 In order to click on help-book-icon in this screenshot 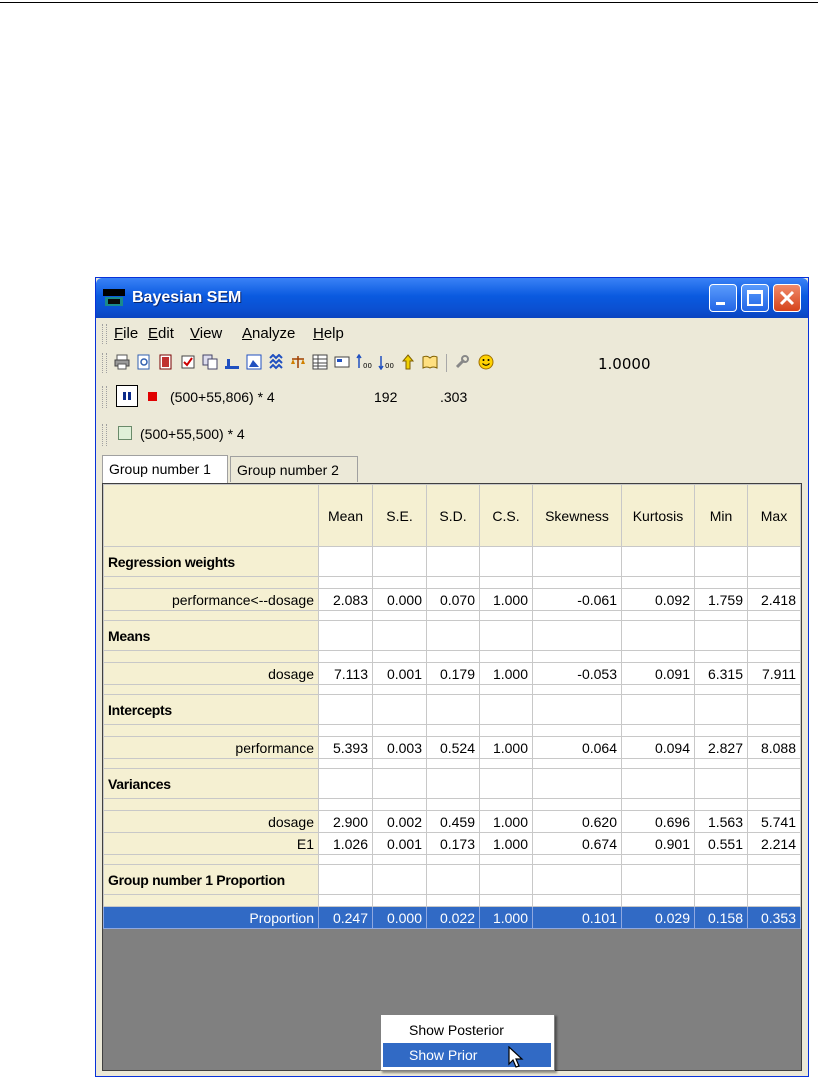, I will do `click(430, 362)`.